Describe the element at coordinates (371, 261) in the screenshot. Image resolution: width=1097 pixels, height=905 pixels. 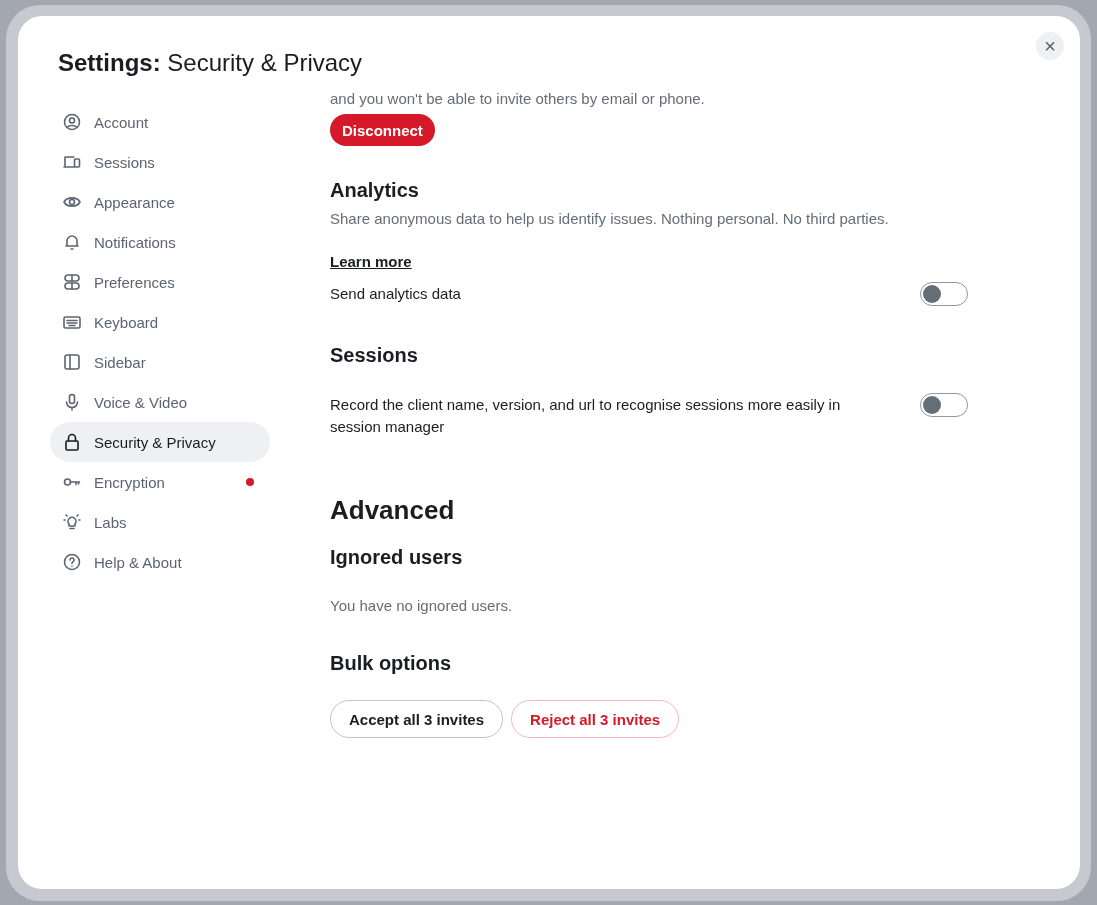
I see `learn-more-link: Learn more` at that location.